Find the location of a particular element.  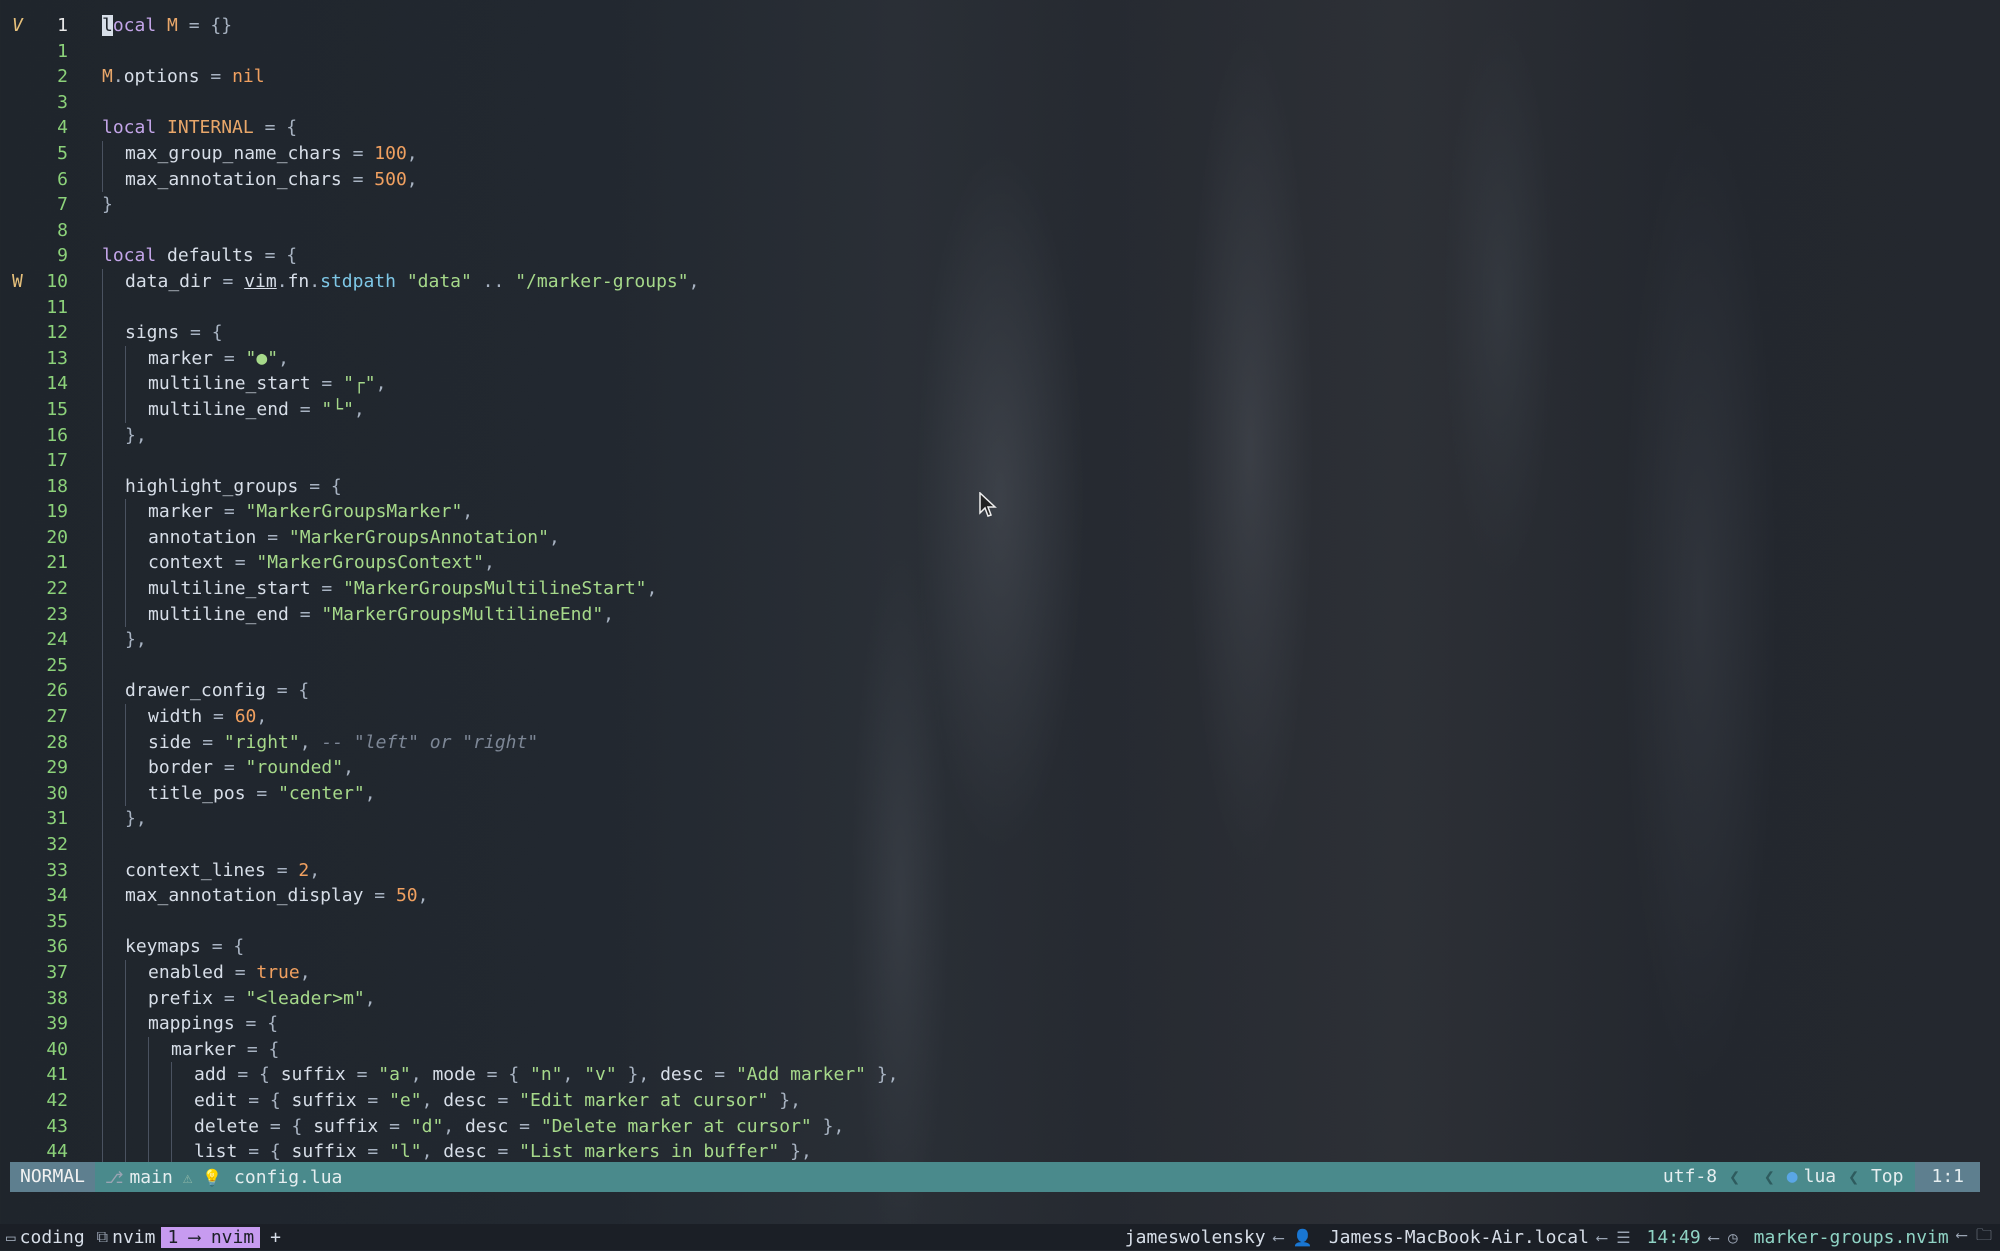

code-line: 5 max_group_name_chars = 100, is located at coordinates (1000, 153).